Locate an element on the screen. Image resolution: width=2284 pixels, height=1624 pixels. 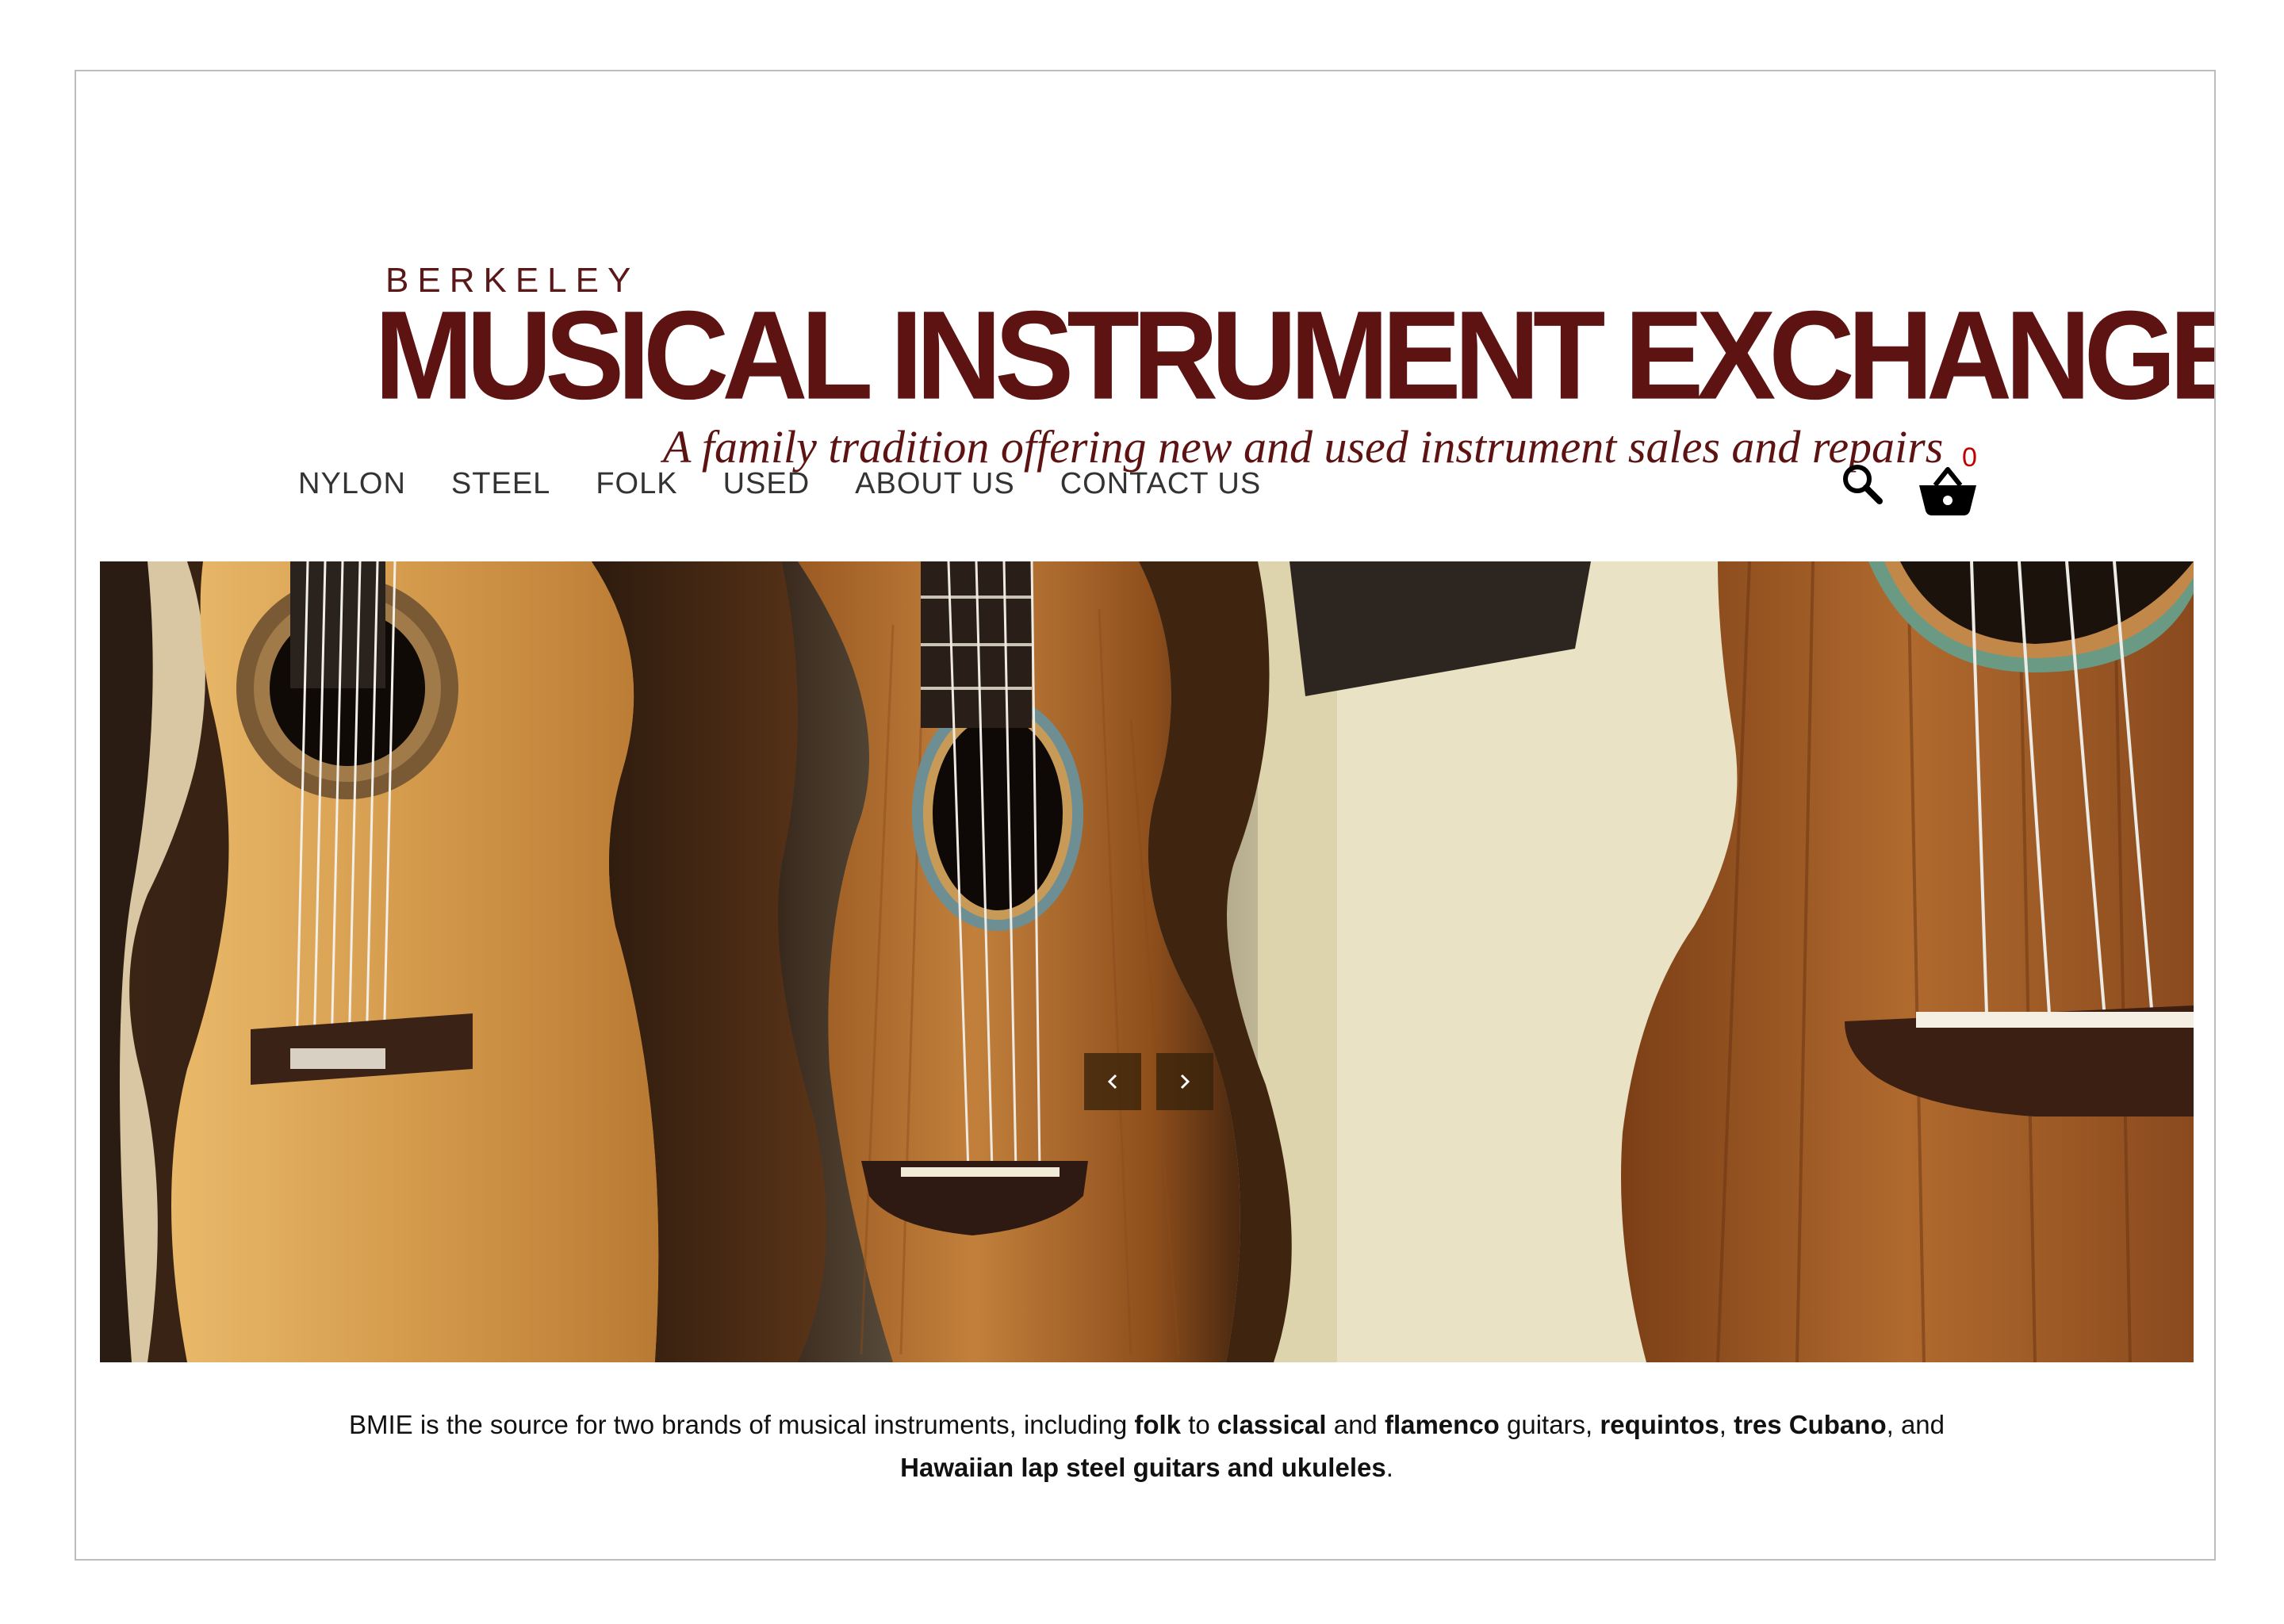
intro-link-tres-cubano: tres Cubano is located at coordinates (1810, 1424).